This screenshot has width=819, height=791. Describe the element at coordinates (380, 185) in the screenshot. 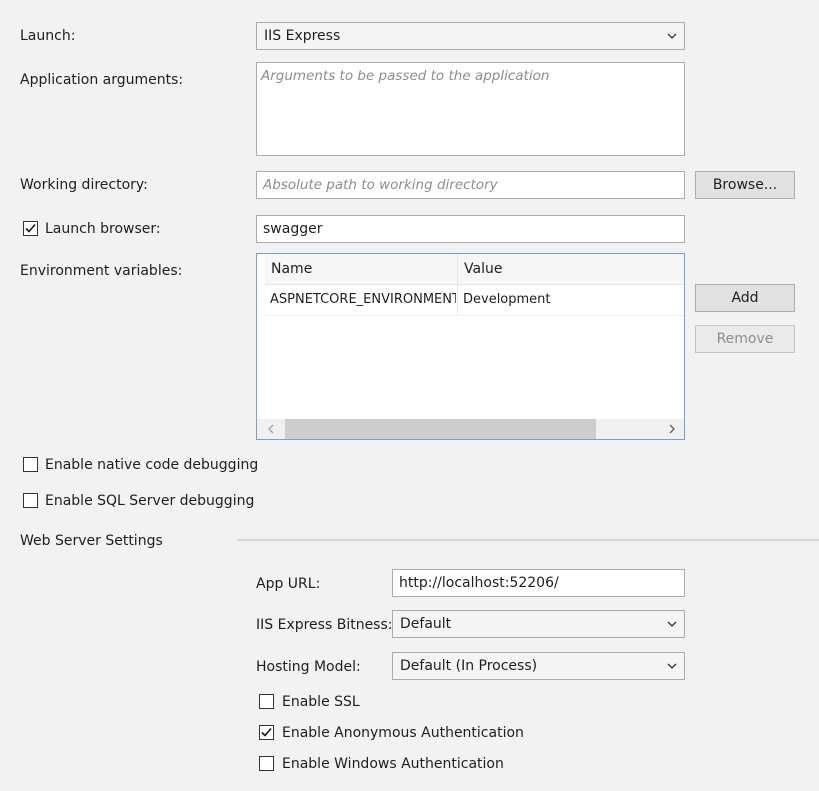

I see `working-dir-placeholder: Absolute path to working directory` at that location.